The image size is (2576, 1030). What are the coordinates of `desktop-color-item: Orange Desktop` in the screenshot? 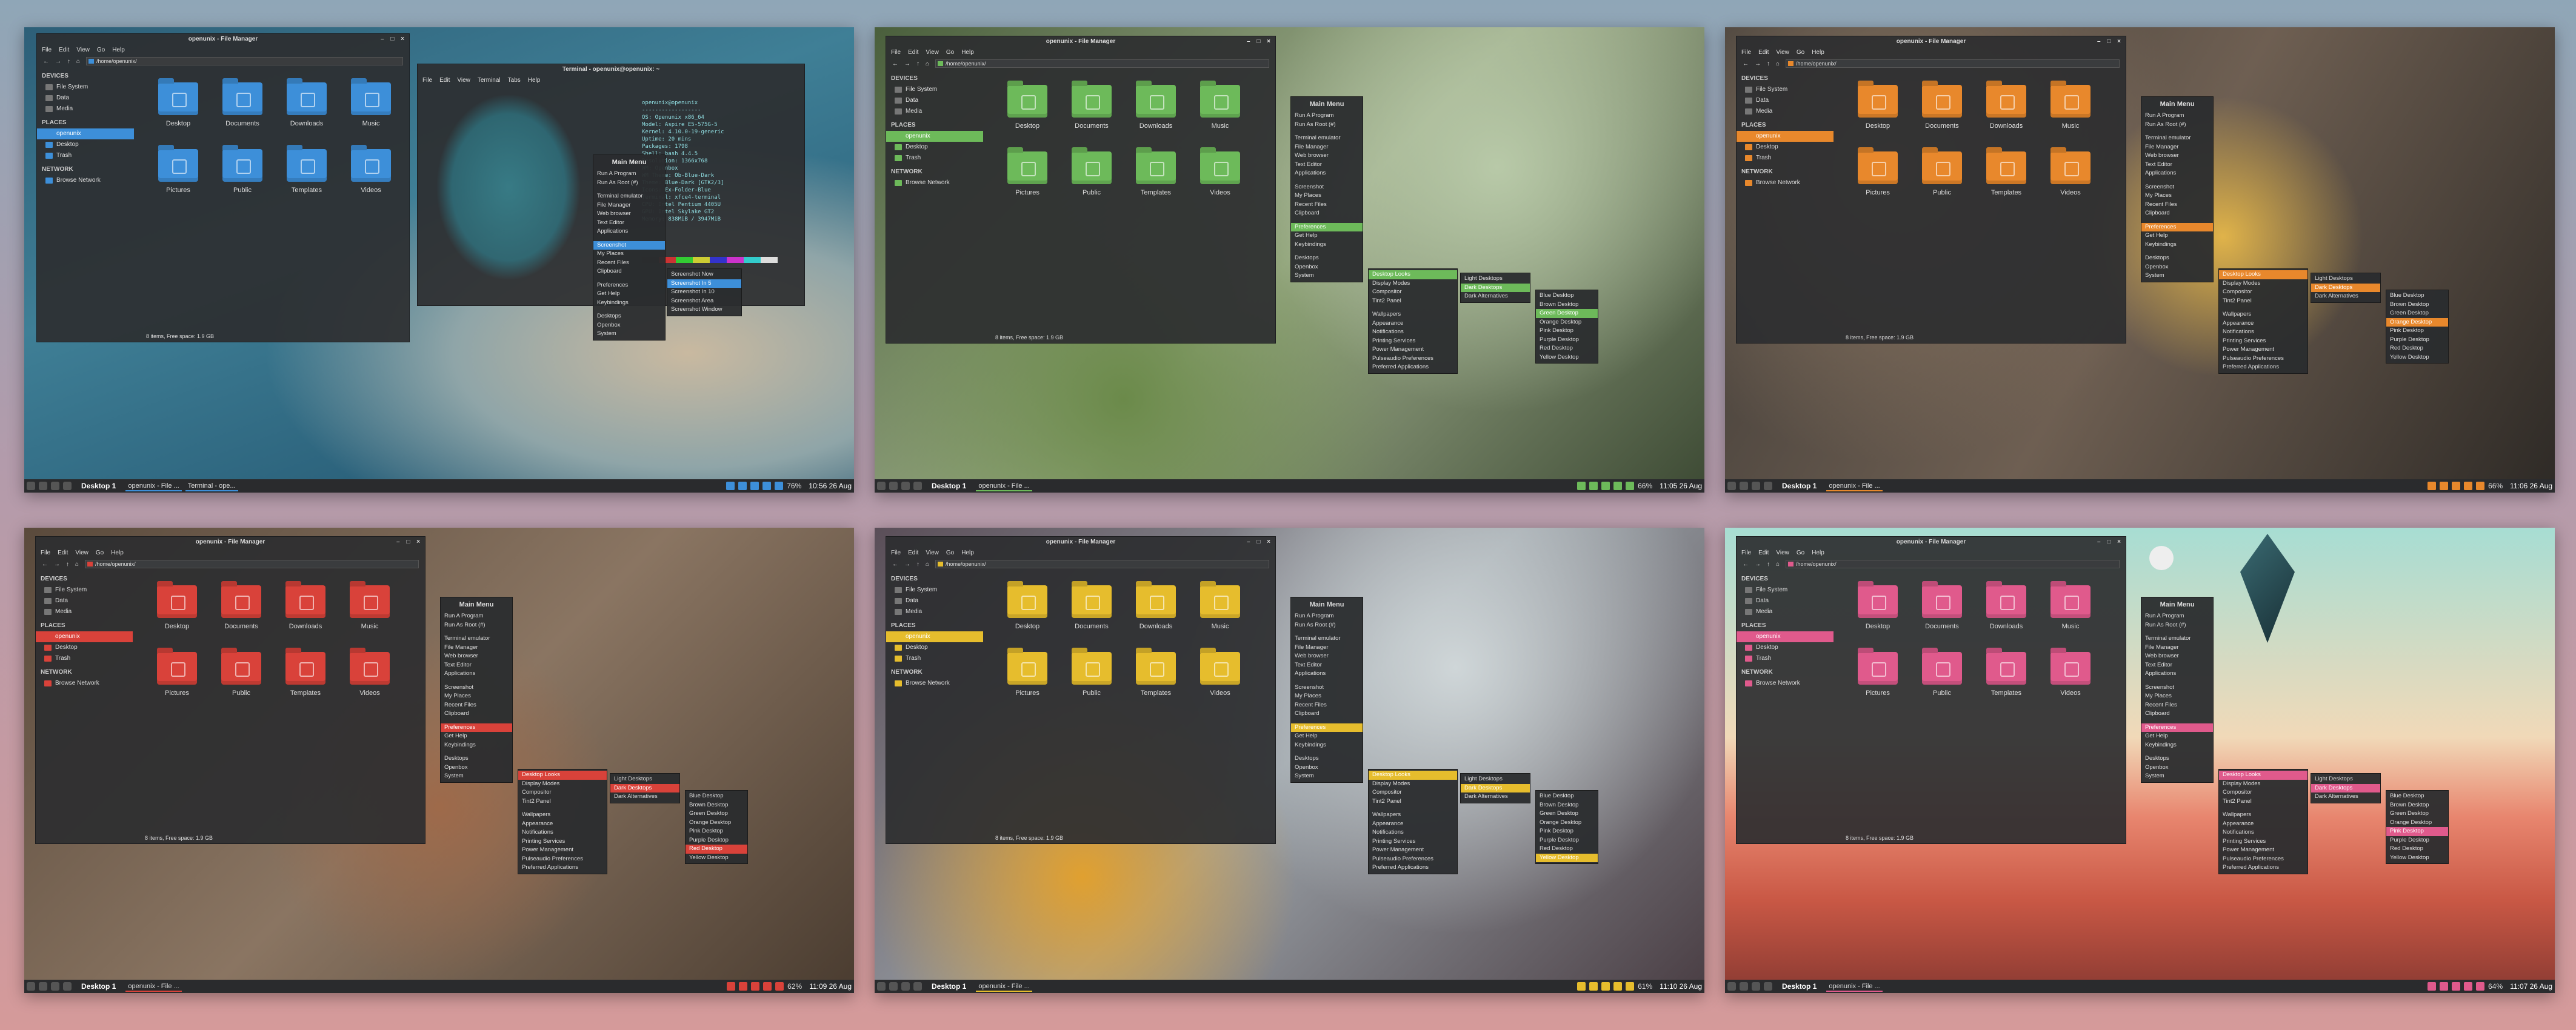 It's located at (2417, 823).